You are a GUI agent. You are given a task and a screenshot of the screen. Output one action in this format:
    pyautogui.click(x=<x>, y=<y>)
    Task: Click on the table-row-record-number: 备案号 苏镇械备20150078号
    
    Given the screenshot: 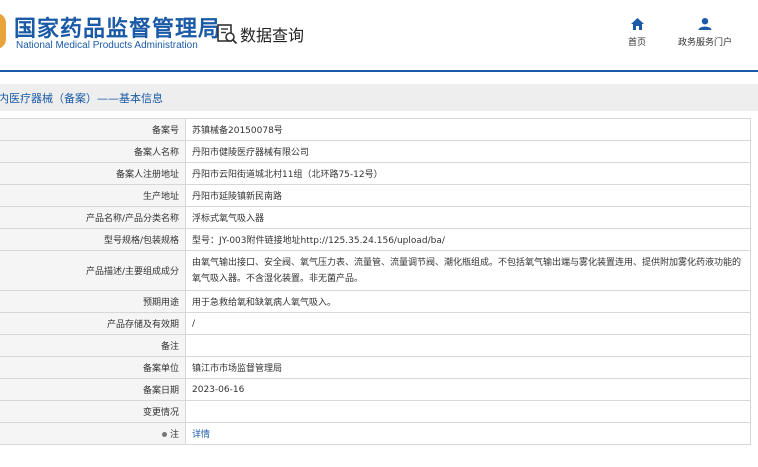 What is the action you would take?
    pyautogui.click(x=375, y=129)
    